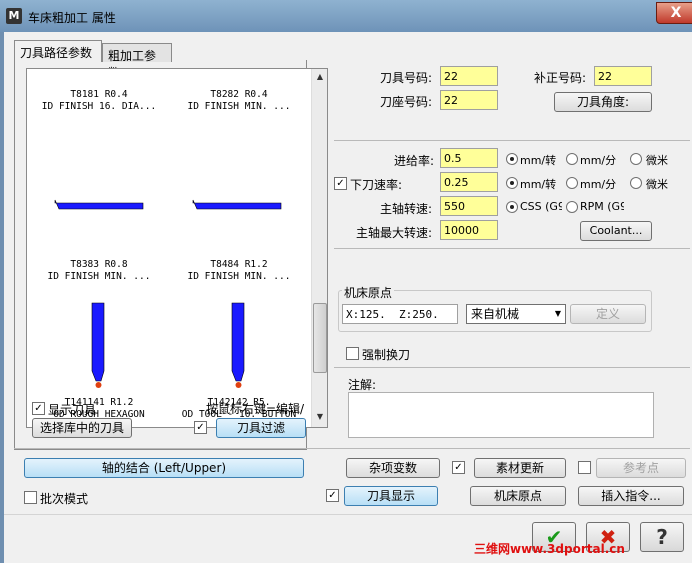 The width and height of the screenshot is (692, 563). Describe the element at coordinates (320, 338) in the screenshot. I see `scroll-thumb` at that location.